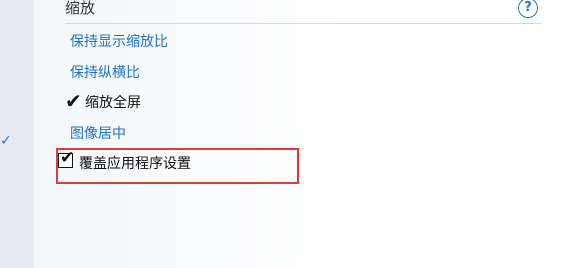 Image resolution: width=565 pixels, height=268 pixels. What do you see at coordinates (98, 134) in the screenshot?
I see `option-center-image: 图像居中` at bounding box center [98, 134].